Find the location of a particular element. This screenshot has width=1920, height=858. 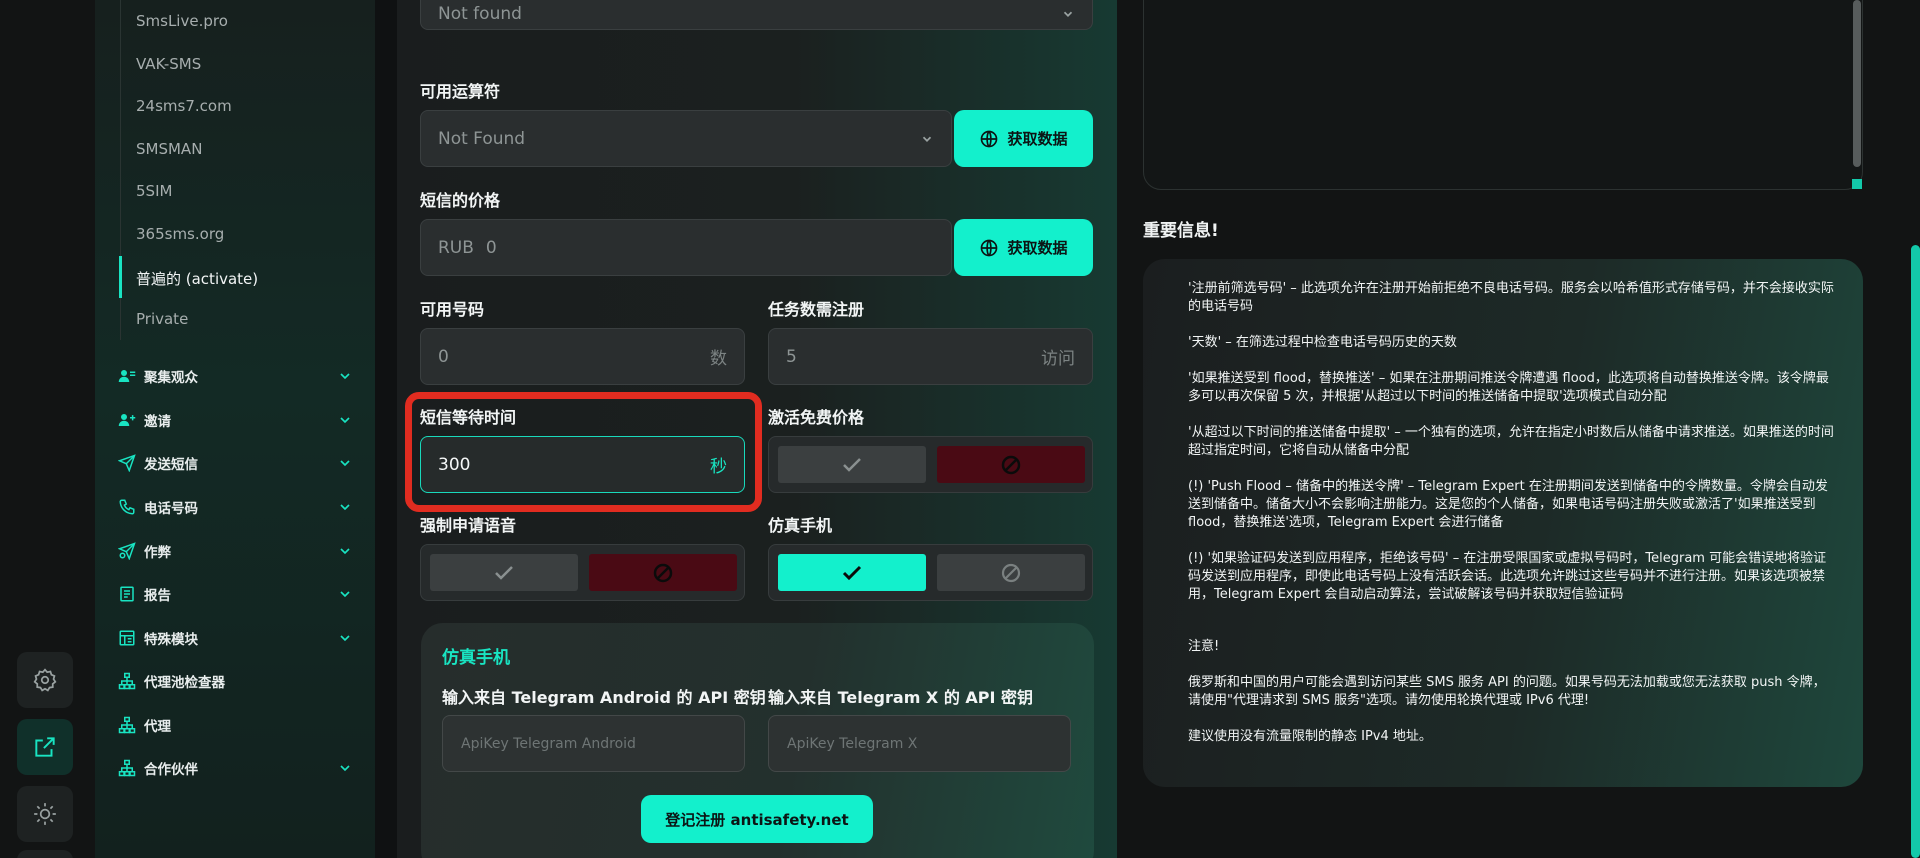

activation-free-price-label: 激活免费价格 is located at coordinates (816, 417).